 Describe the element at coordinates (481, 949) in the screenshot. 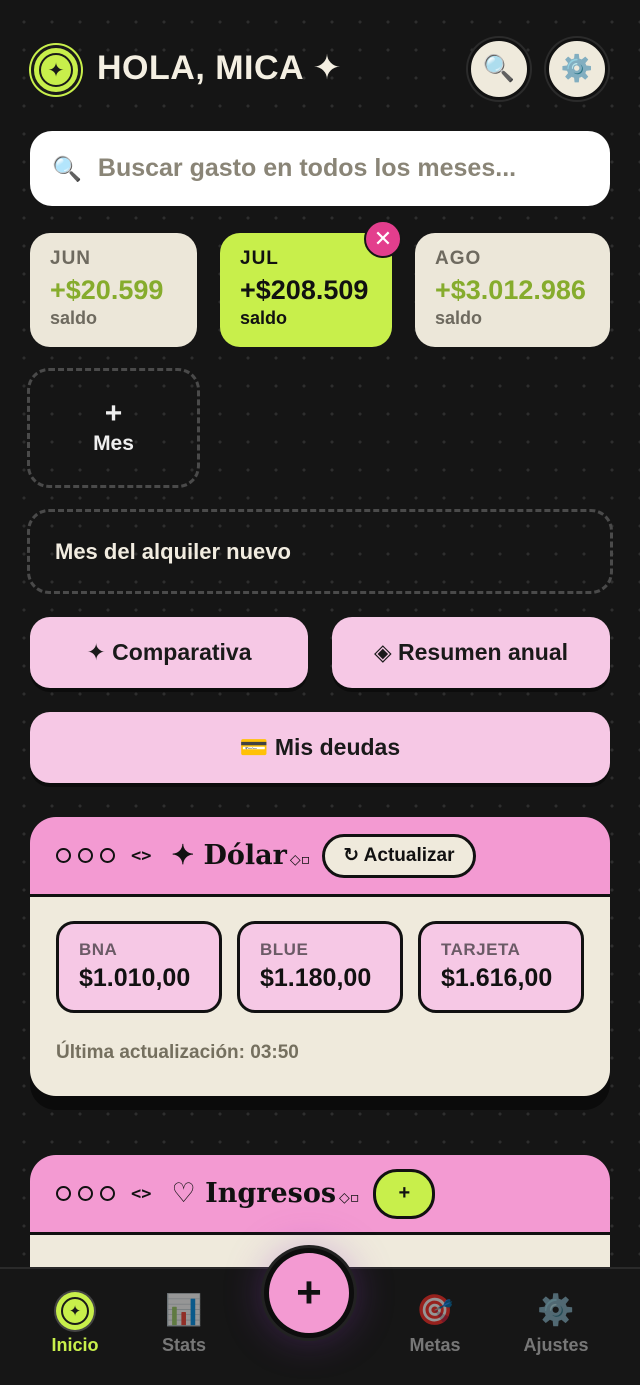

I see `rate-name: TARJETA` at that location.